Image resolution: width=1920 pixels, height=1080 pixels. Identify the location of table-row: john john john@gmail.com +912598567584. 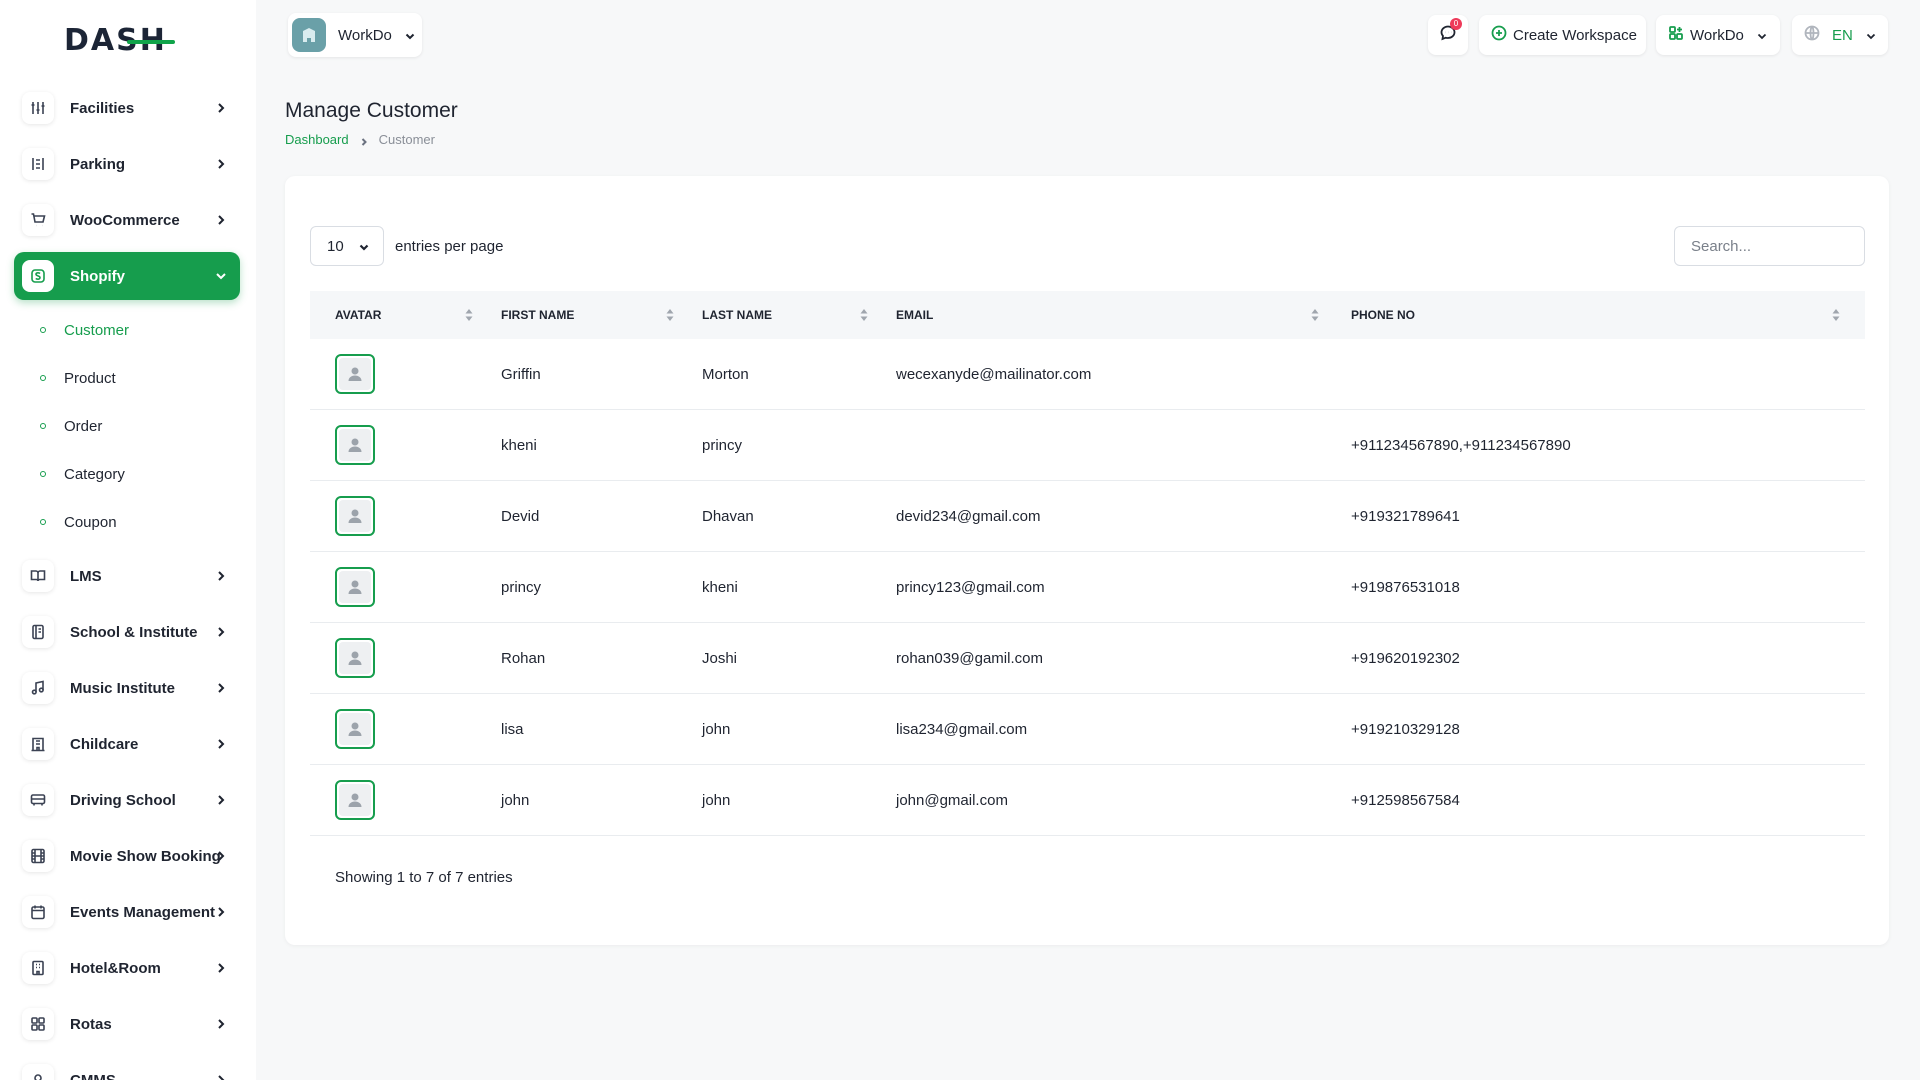
(1087, 800).